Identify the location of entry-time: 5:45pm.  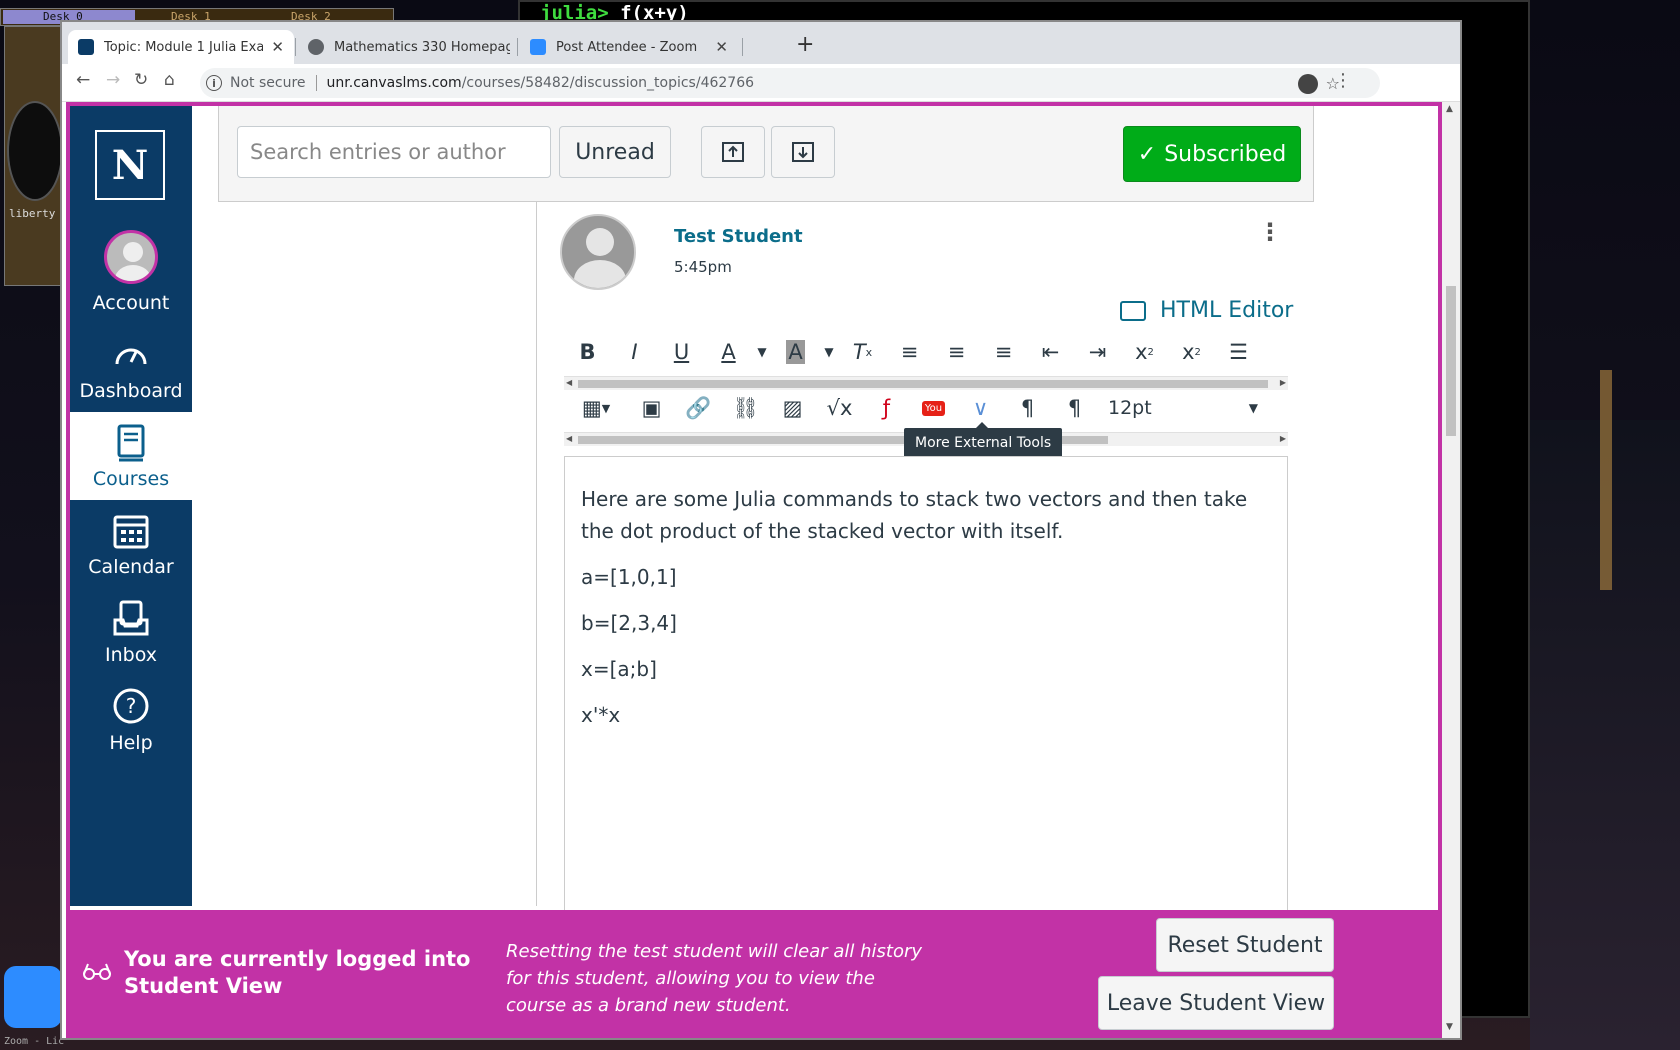
(703, 267).